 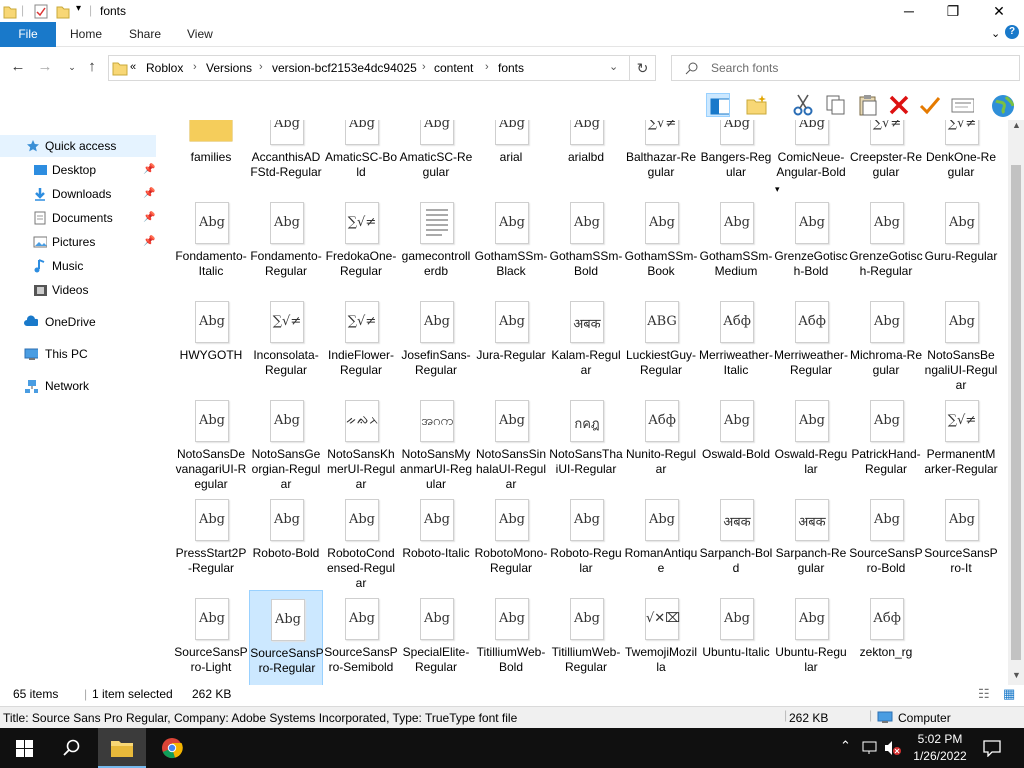 I want to click on file-item: အဂက NotoSansMyanmarUI-Regular, so click(x=436, y=441).